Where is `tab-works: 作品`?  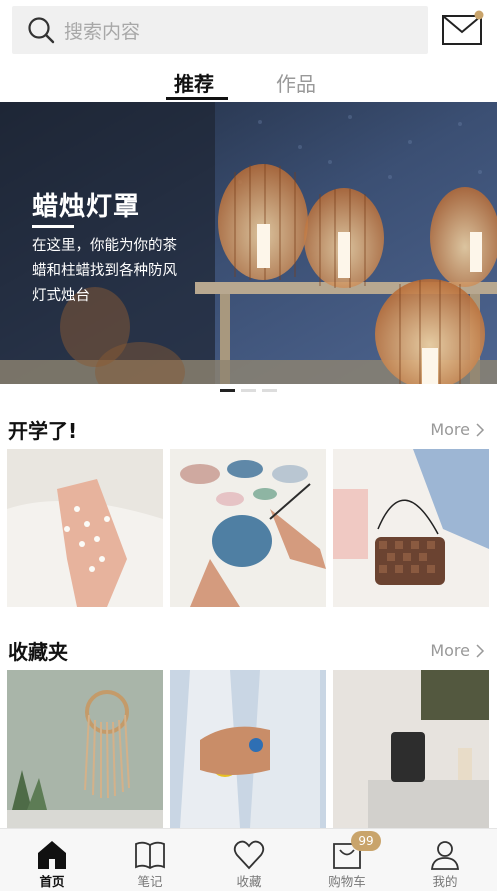
tab-works: 作品 is located at coordinates (296, 82).